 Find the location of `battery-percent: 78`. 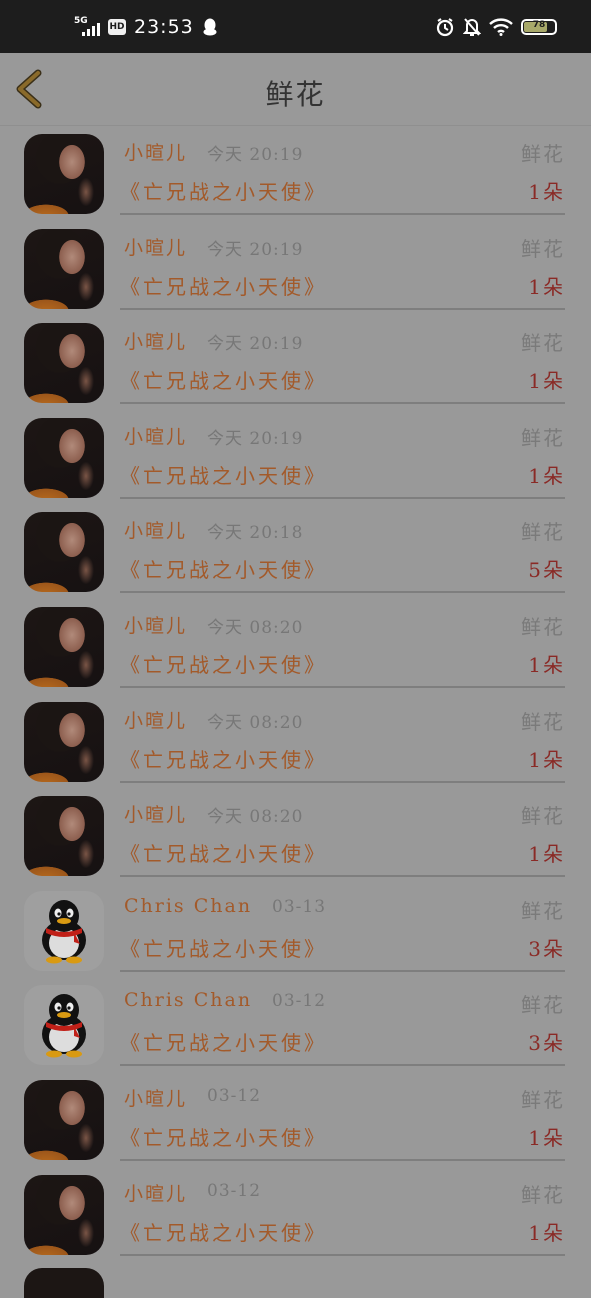

battery-percent: 78 is located at coordinates (539, 25).